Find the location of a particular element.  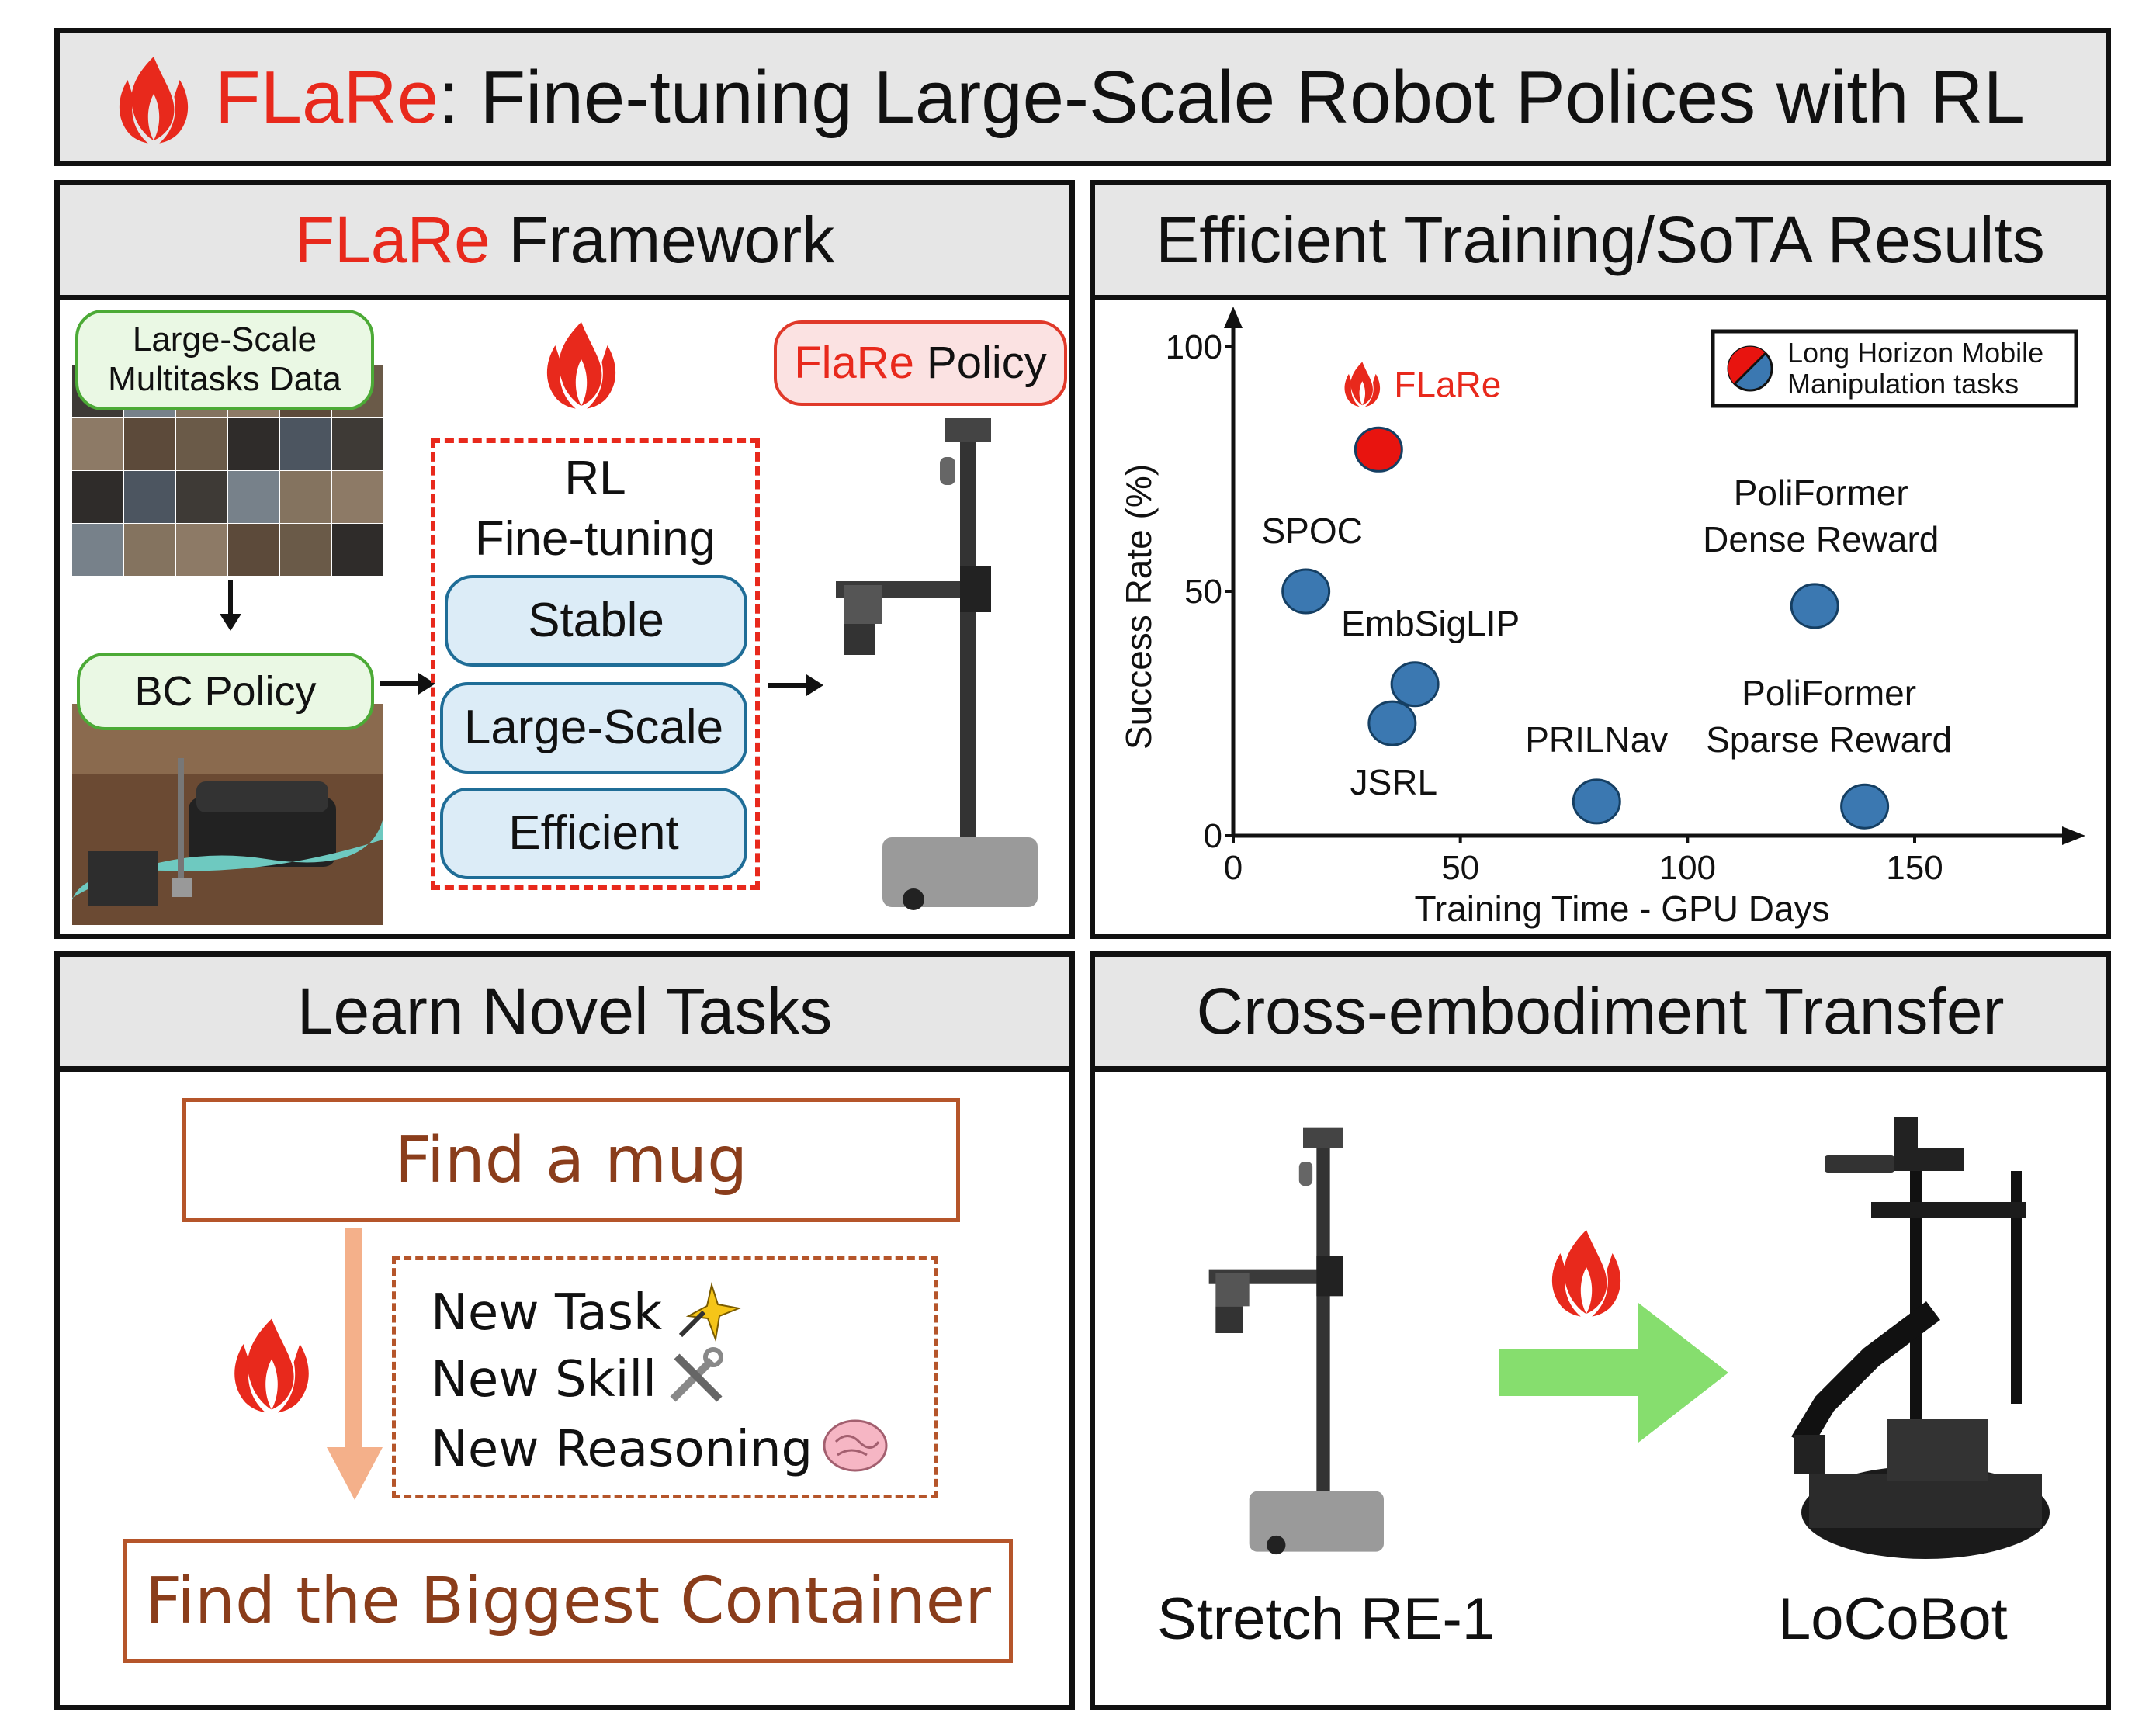

property-stable-text: Stable is located at coordinates (596, 621).